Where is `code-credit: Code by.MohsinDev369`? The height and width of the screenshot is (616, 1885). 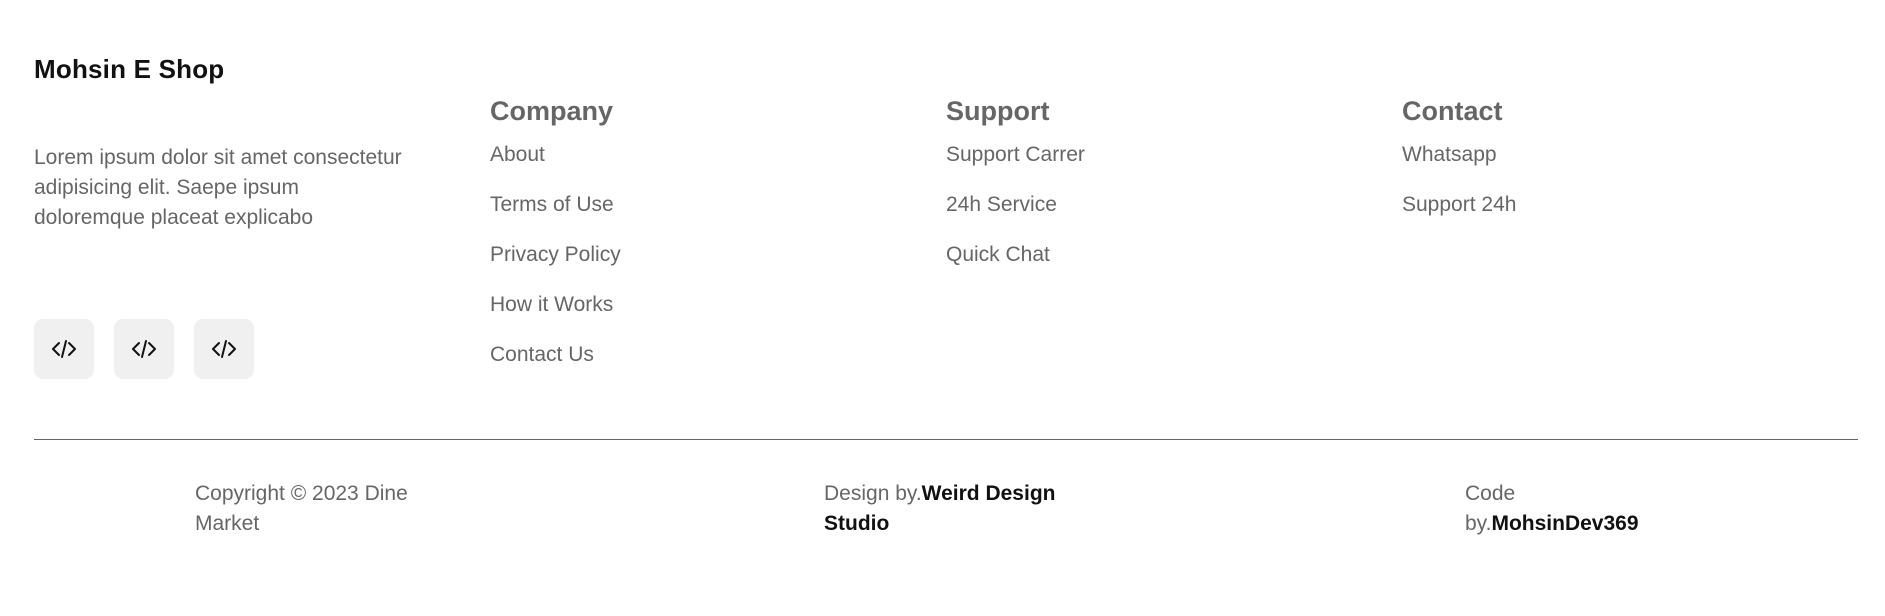
code-credit: Code by.MohsinDev369 is located at coordinates (1565, 509).